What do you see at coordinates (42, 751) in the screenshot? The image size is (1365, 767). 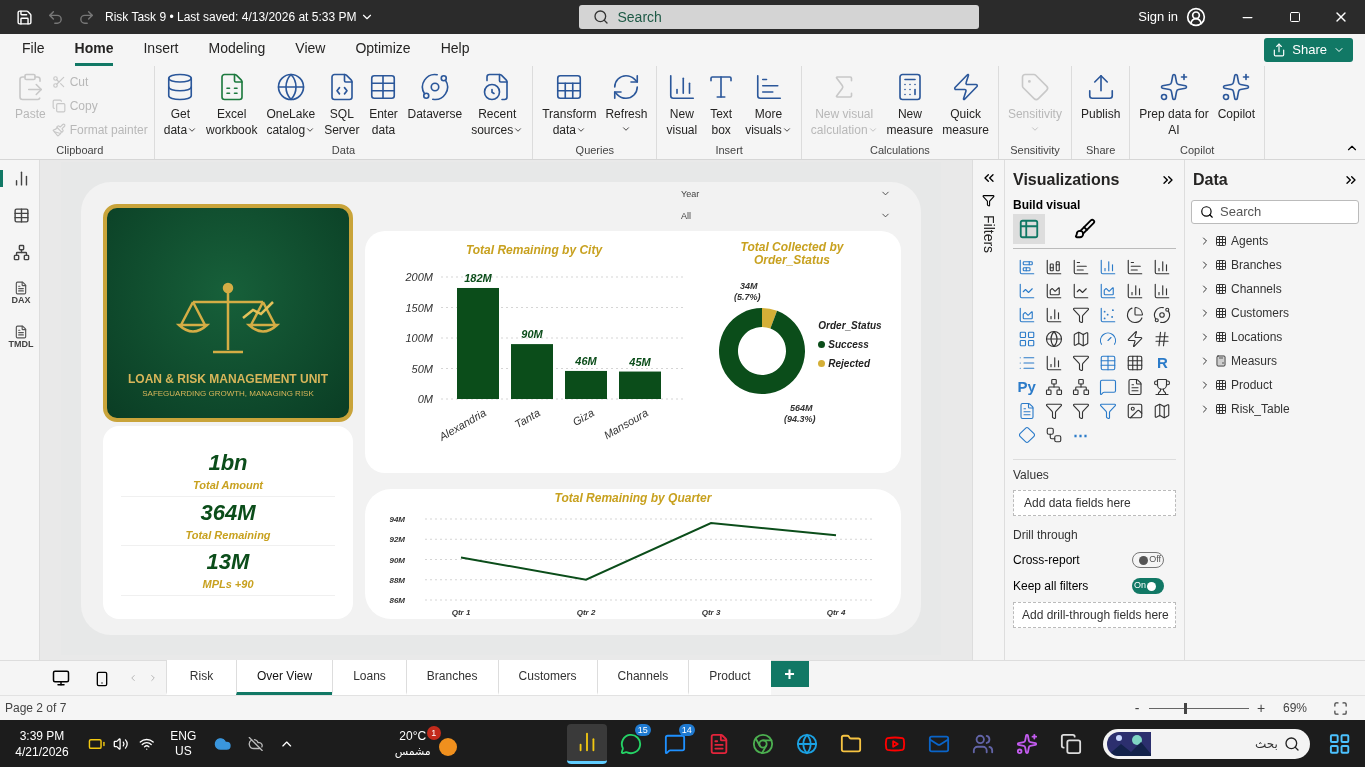 I see `clock-date: 4/21/2026` at bounding box center [42, 751].